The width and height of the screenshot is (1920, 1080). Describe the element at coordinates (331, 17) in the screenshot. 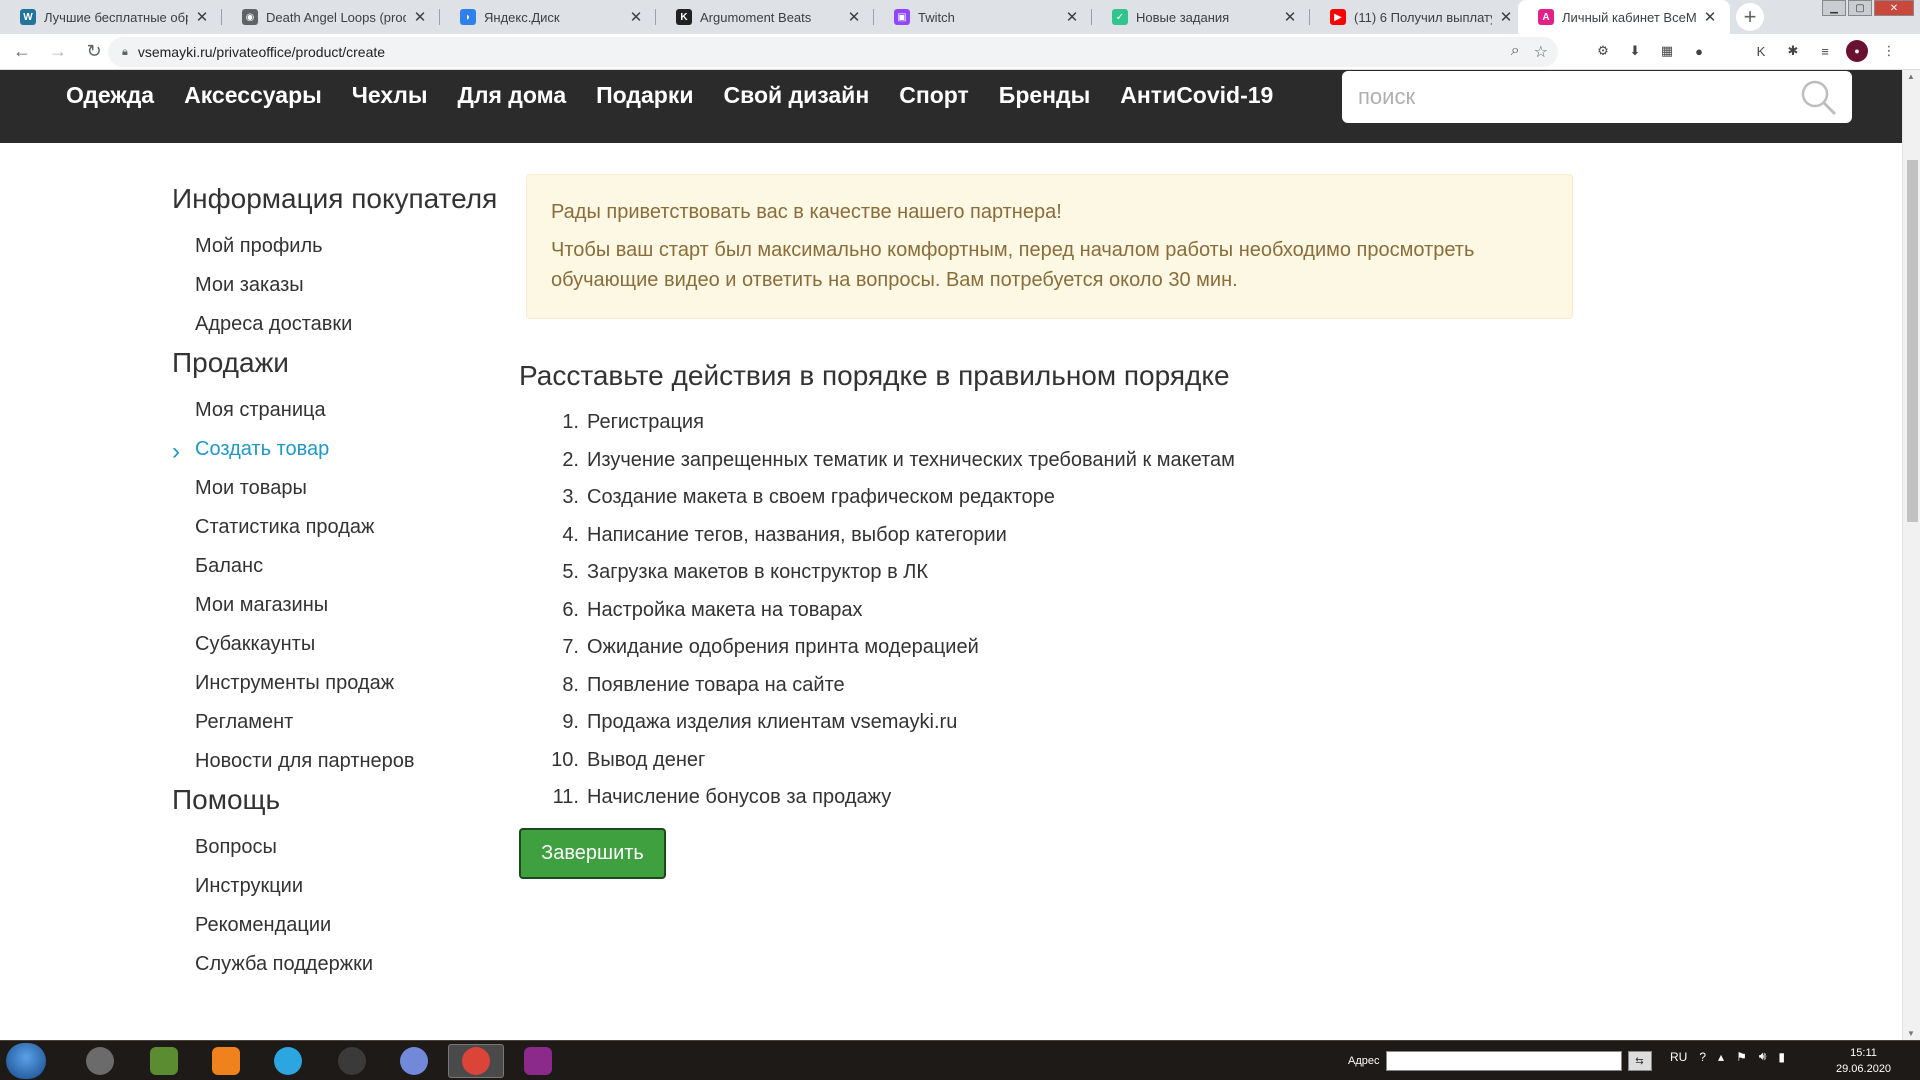

I see `browser-tab: ◉ Death Angel Loops (prod. Sc ✕` at that location.